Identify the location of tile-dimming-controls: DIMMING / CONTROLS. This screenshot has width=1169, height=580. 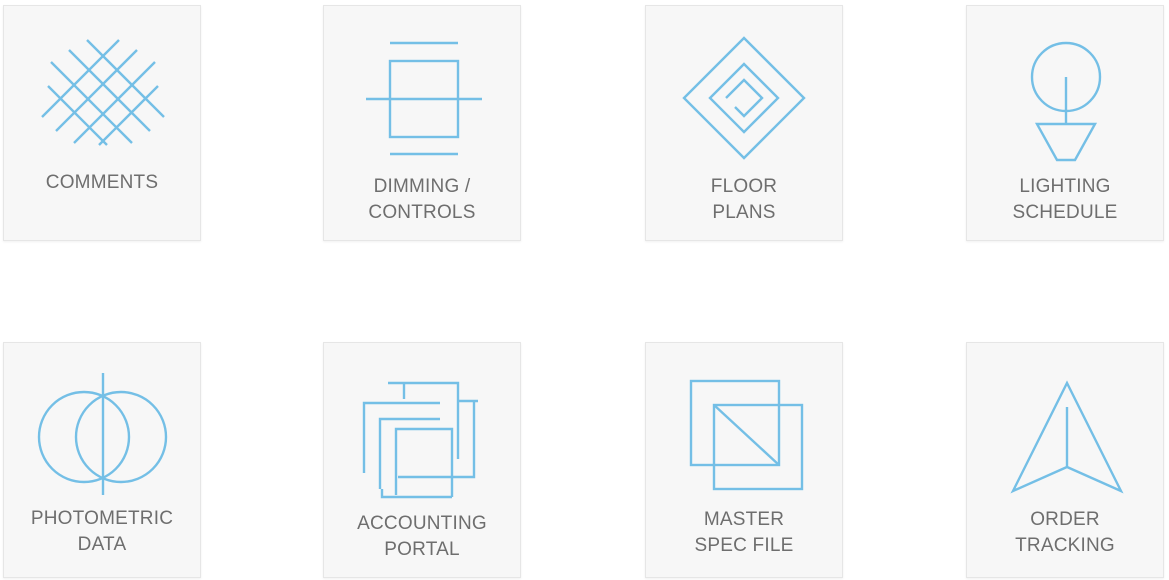
(422, 123).